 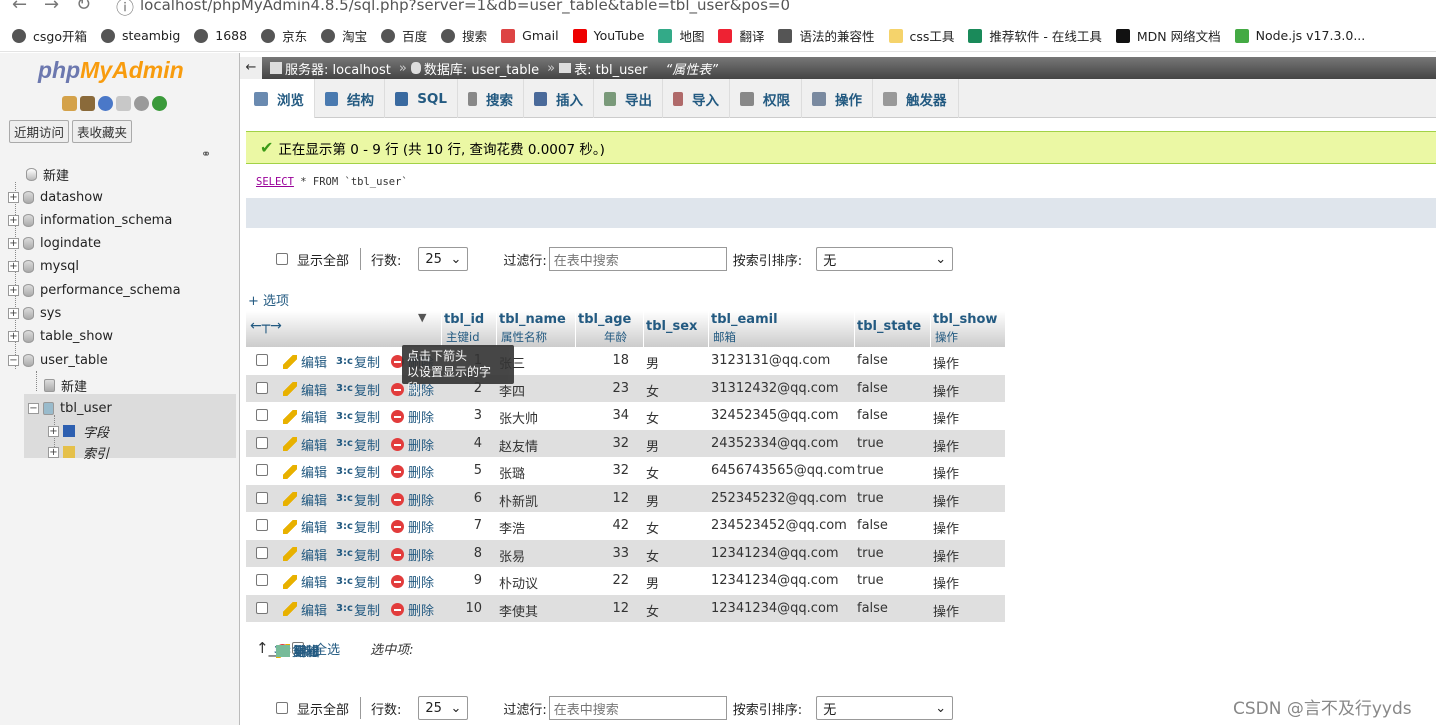 I want to click on column-name: tbl_age, so click(x=604, y=319).